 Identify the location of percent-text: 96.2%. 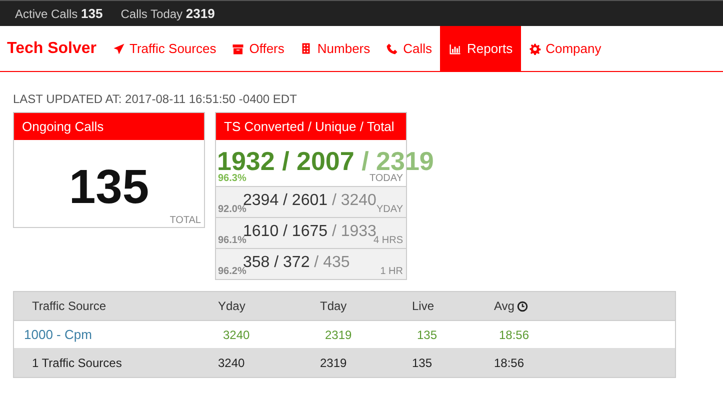
(232, 271).